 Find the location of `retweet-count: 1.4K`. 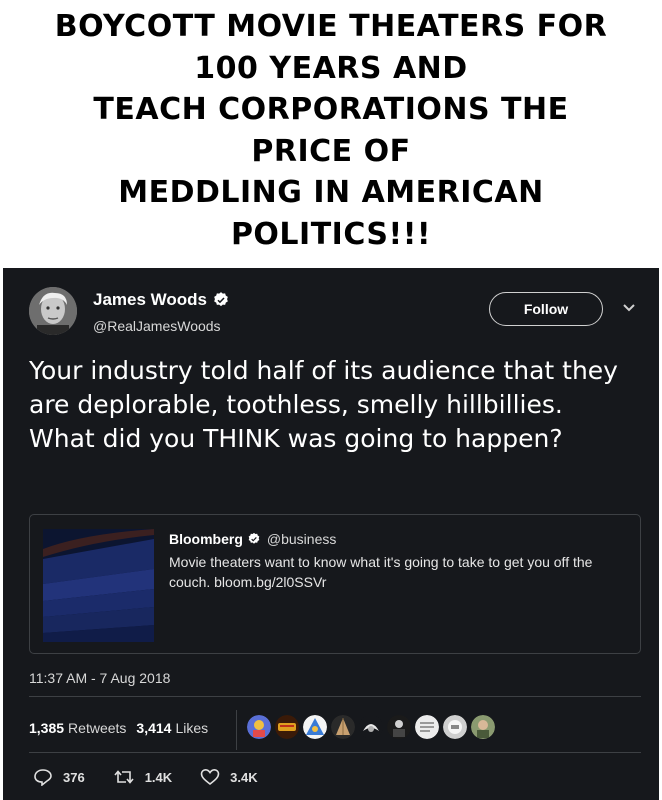

retweet-count: 1.4K is located at coordinates (158, 777).